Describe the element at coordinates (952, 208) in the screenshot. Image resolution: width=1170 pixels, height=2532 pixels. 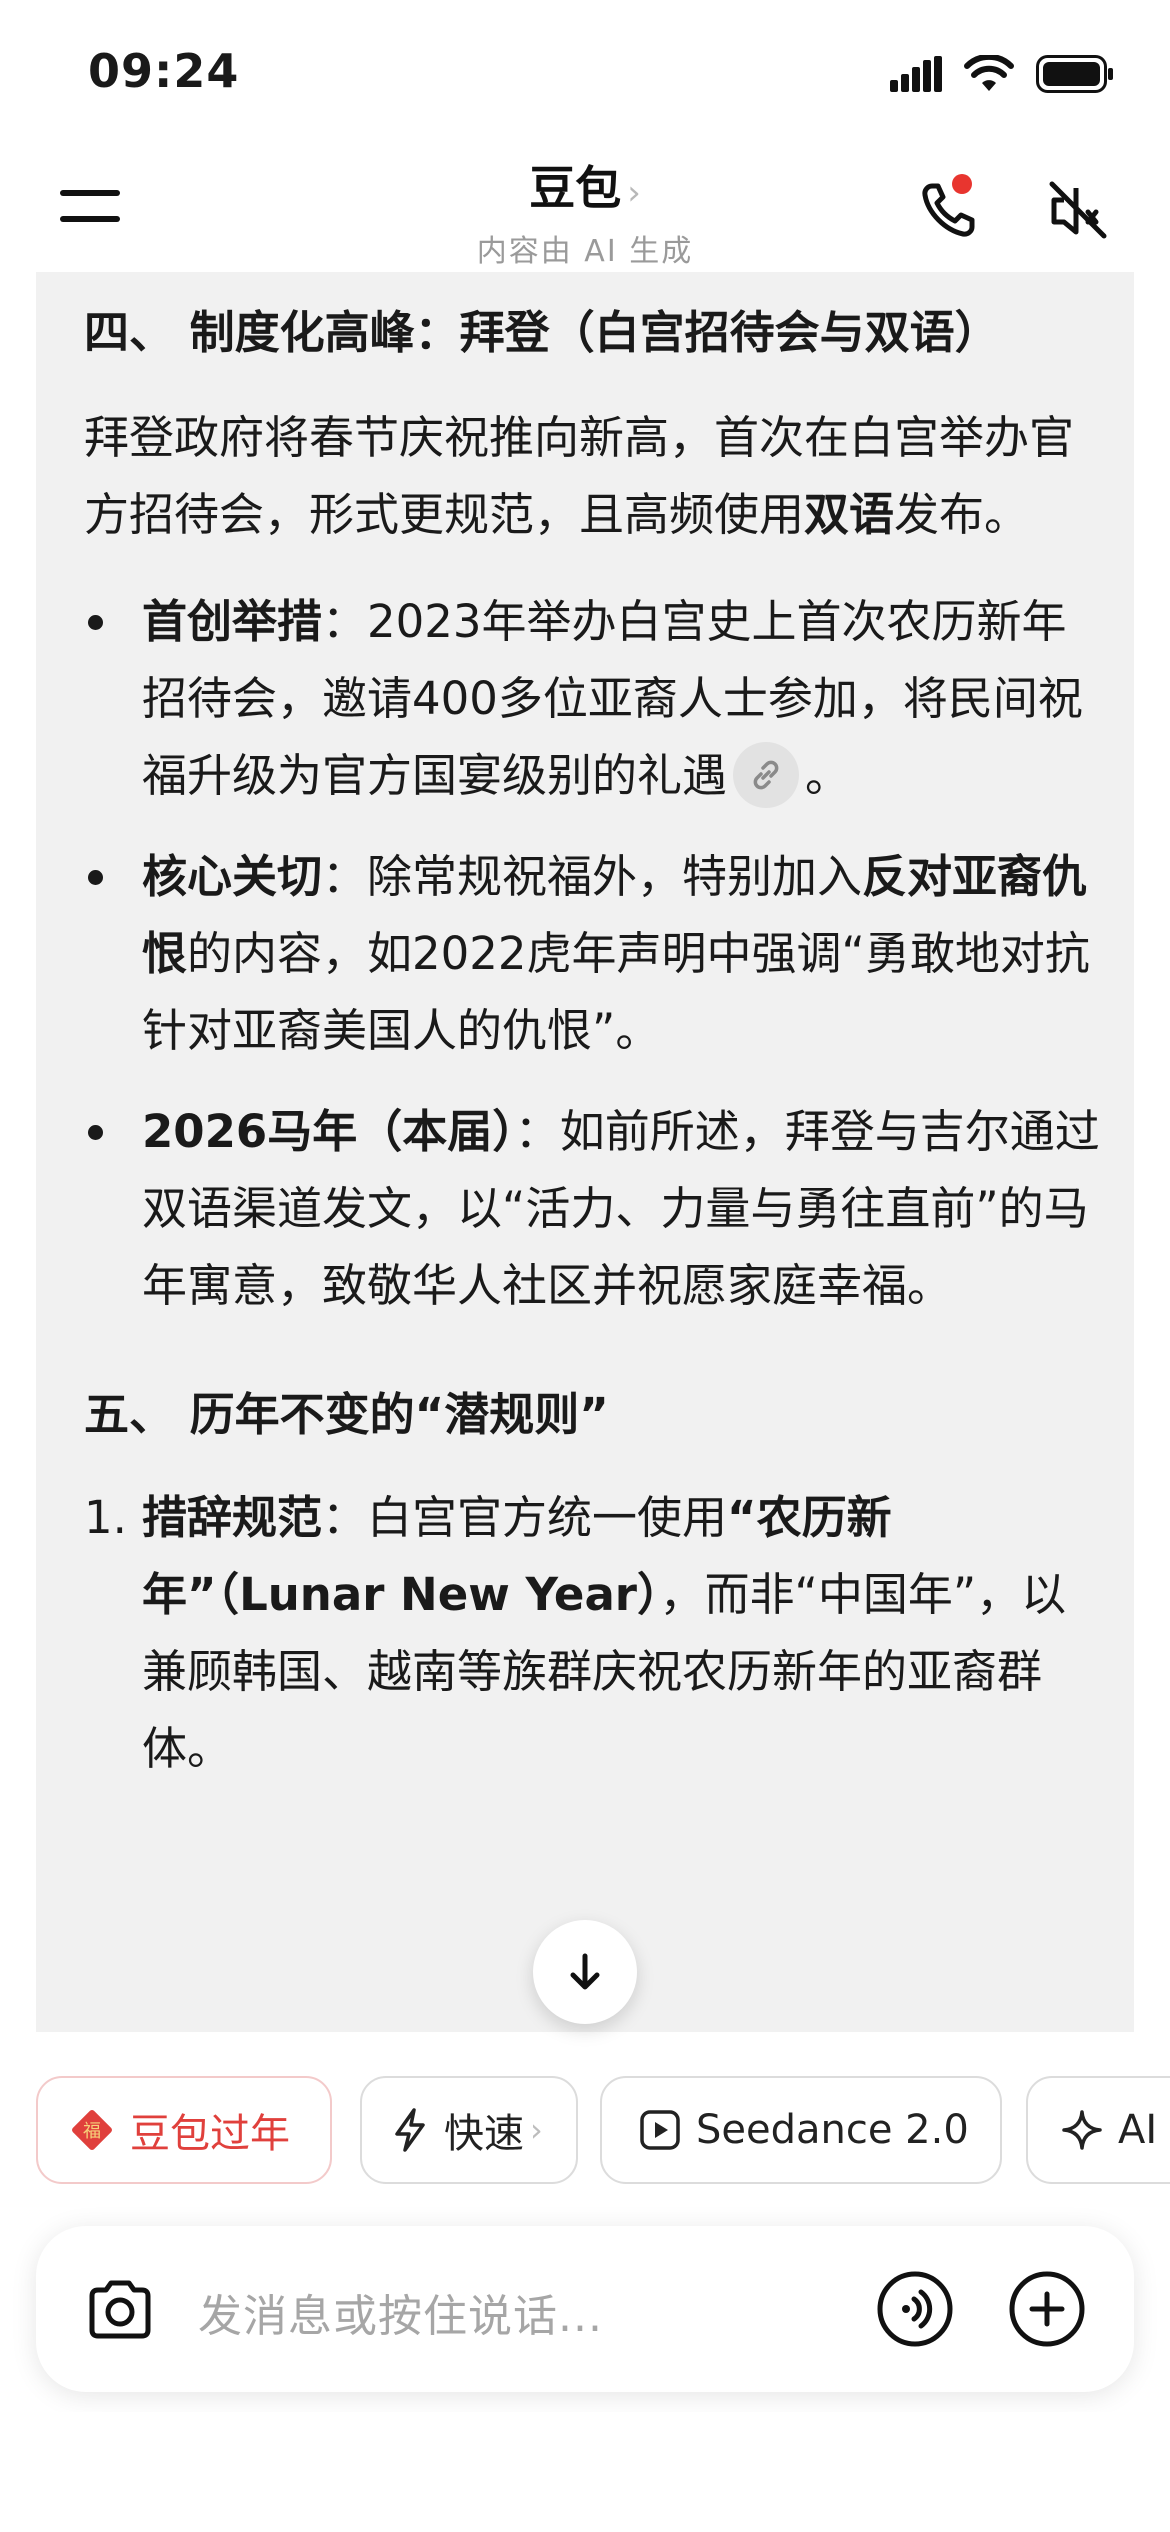
I see `phone-call-icon` at that location.